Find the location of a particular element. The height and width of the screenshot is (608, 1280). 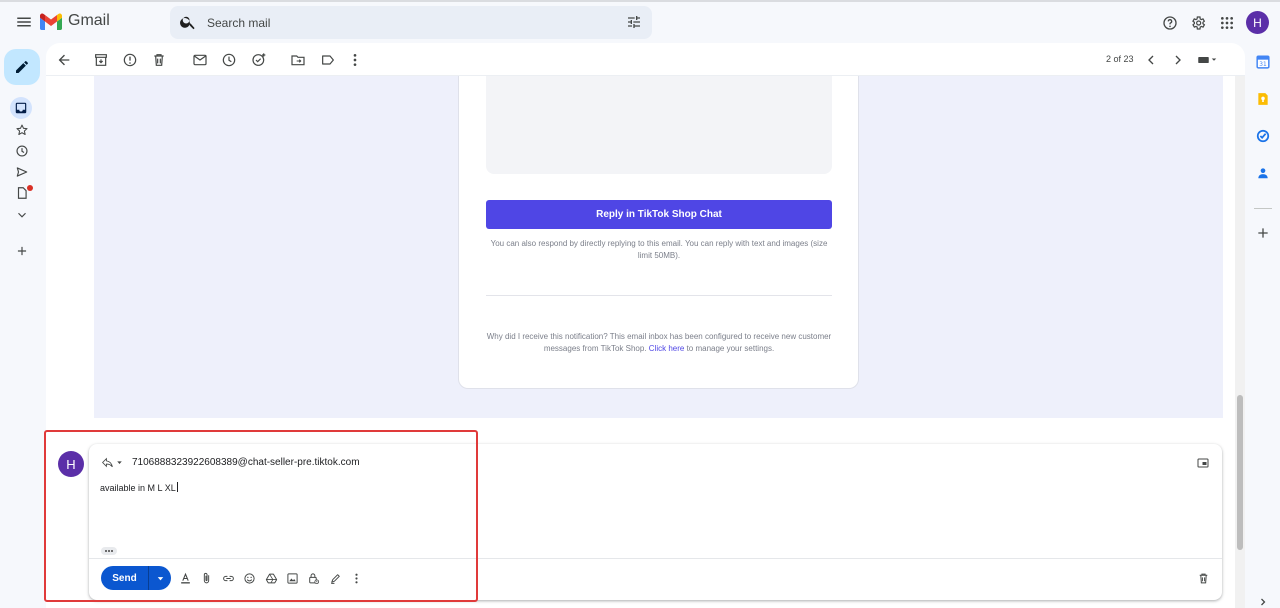

chevron-right-icon is located at coordinates (1178, 60).